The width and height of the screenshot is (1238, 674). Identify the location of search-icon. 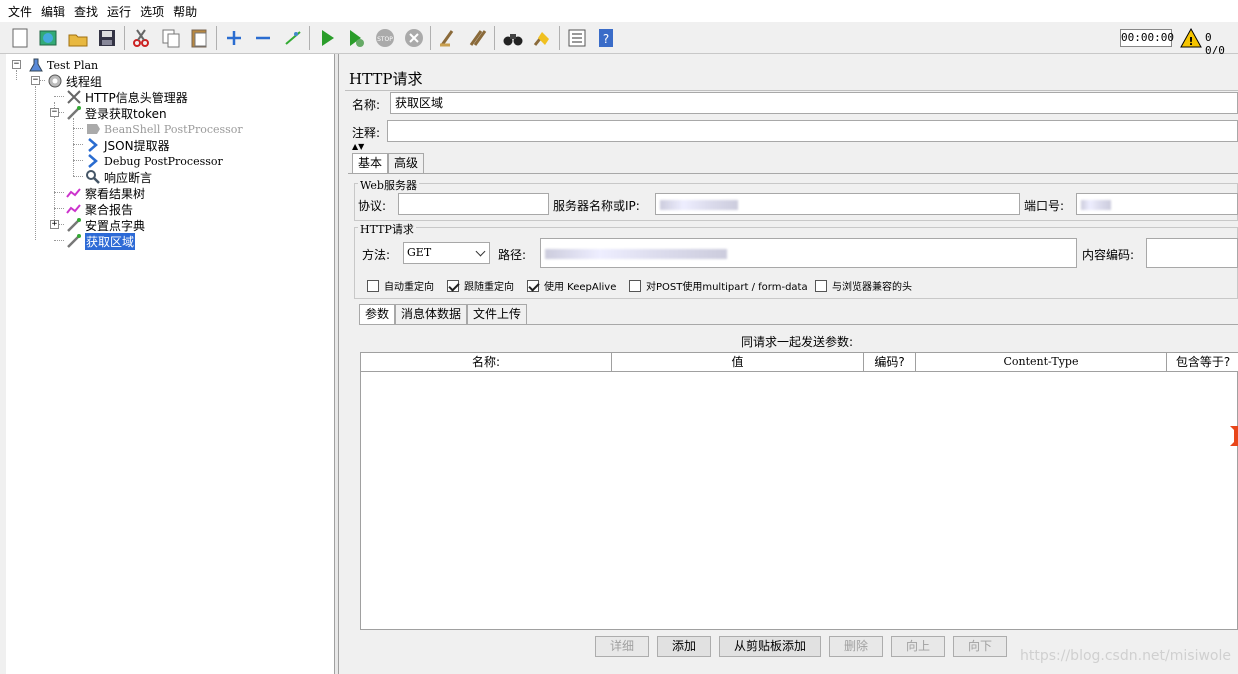
(513, 38).